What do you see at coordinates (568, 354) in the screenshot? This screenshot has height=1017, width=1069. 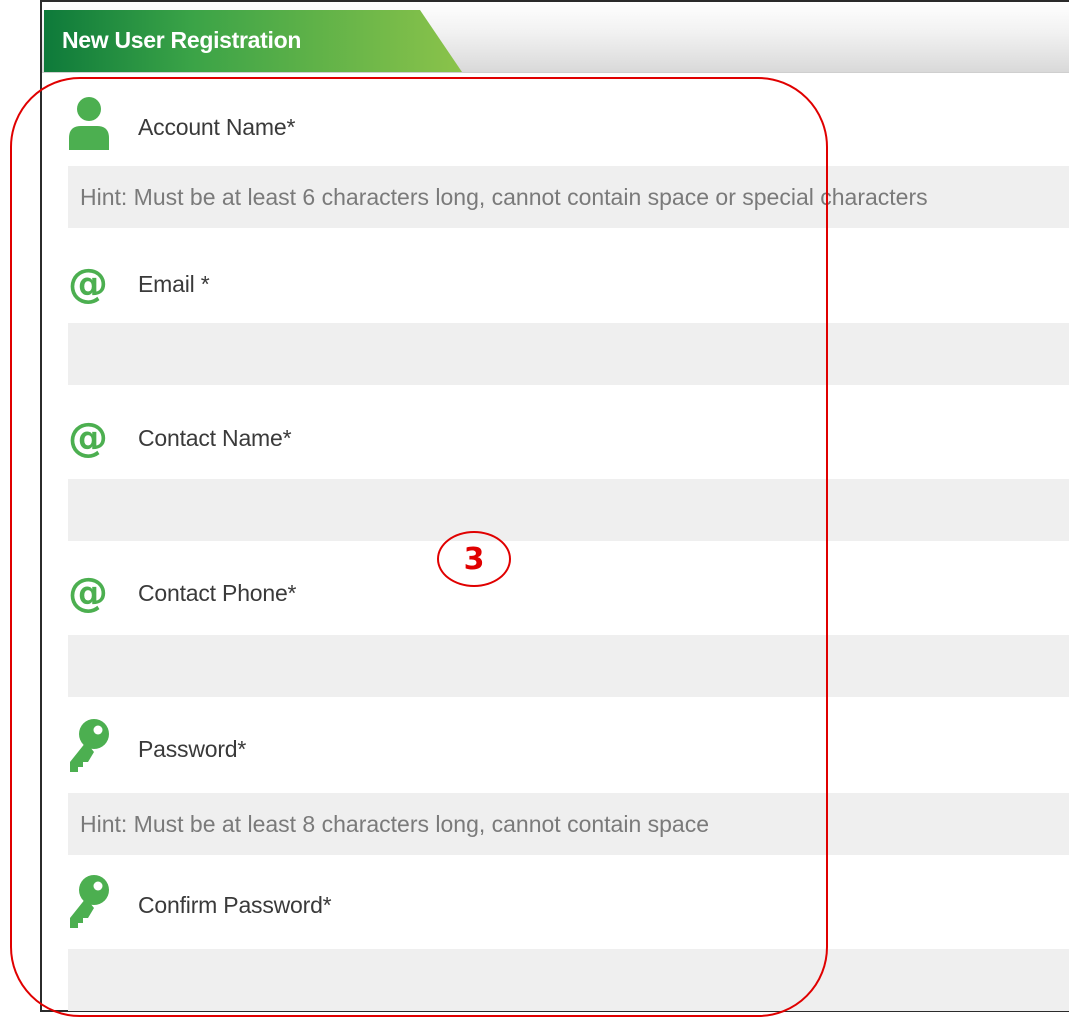 I see `email-input` at bounding box center [568, 354].